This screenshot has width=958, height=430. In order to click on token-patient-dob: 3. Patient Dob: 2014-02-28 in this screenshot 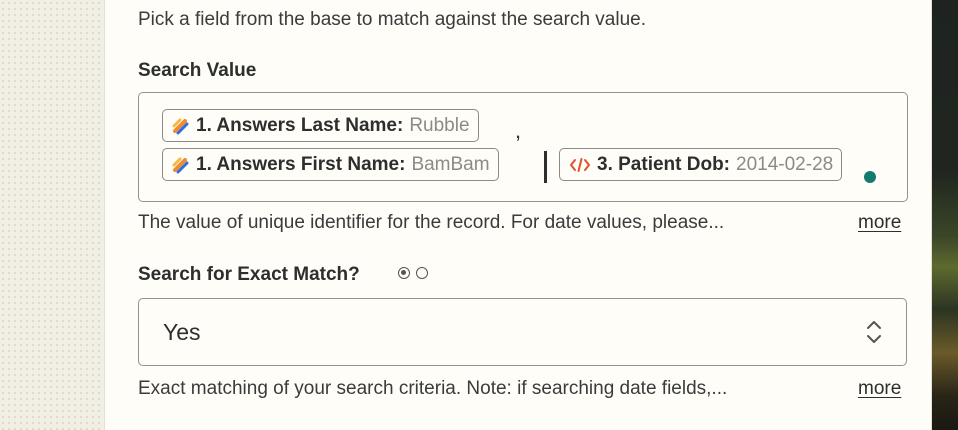, I will do `click(701, 164)`.